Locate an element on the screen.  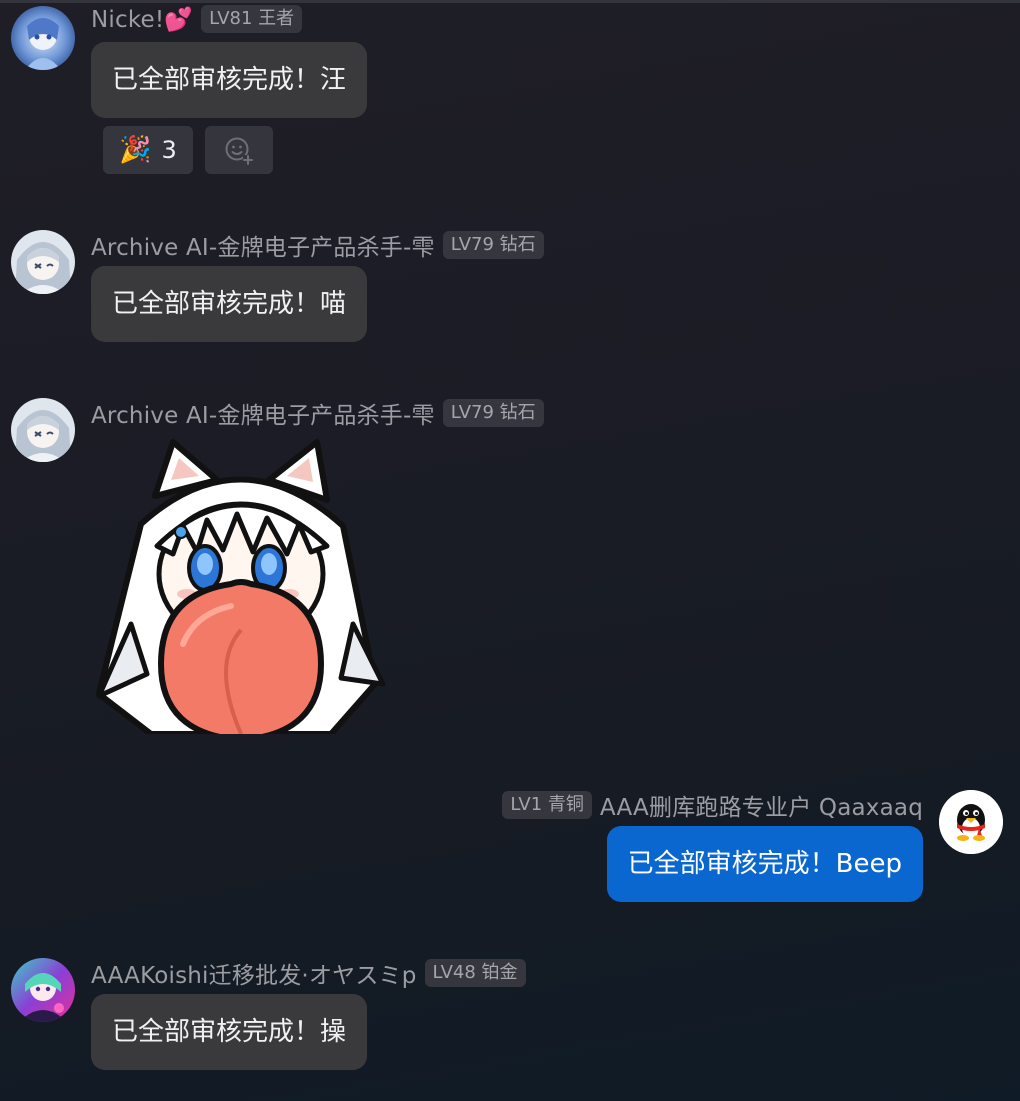
reaction-bar: 🎉 3 is located at coordinates (188, 150).